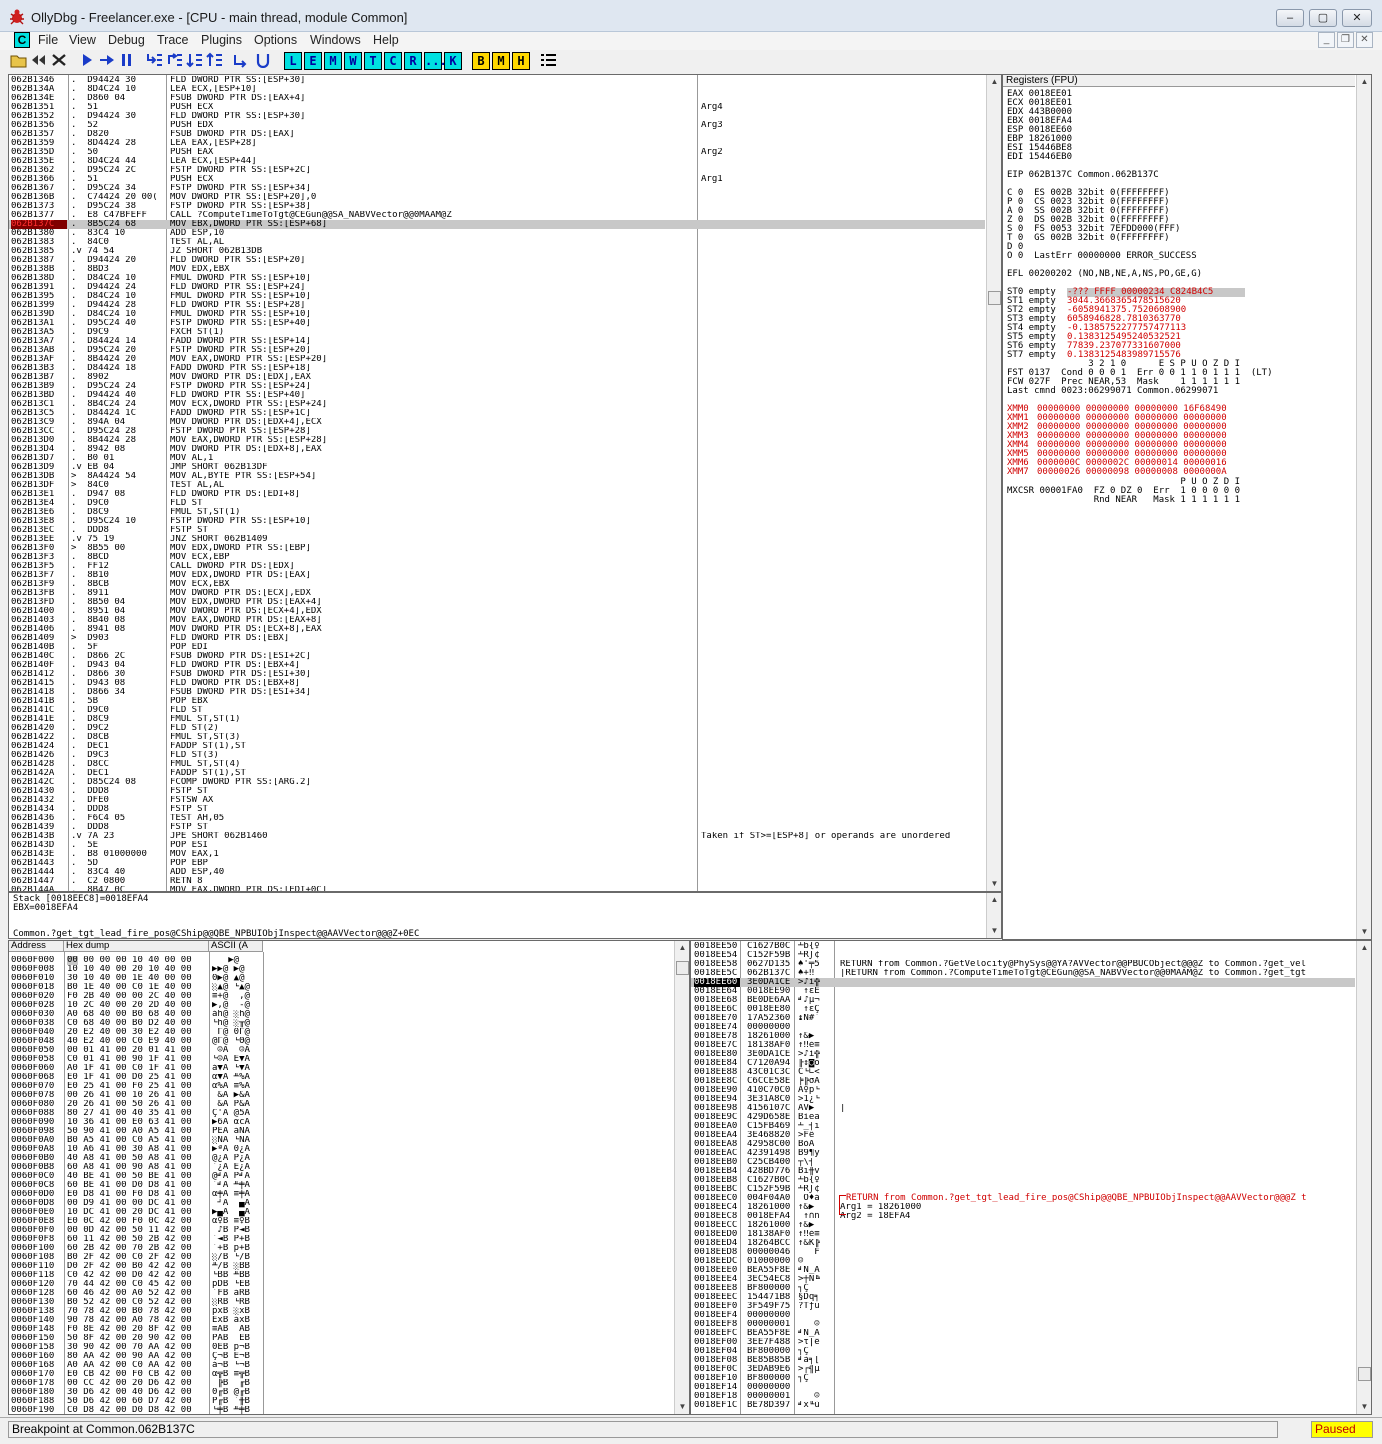 The width and height of the screenshot is (1382, 1444). What do you see at coordinates (339, 987) in the screenshot?
I see `dump-row: 0060F018 B0 1E 40 00 C0 1E 40 00 ░▲@ └▲@` at bounding box center [339, 987].